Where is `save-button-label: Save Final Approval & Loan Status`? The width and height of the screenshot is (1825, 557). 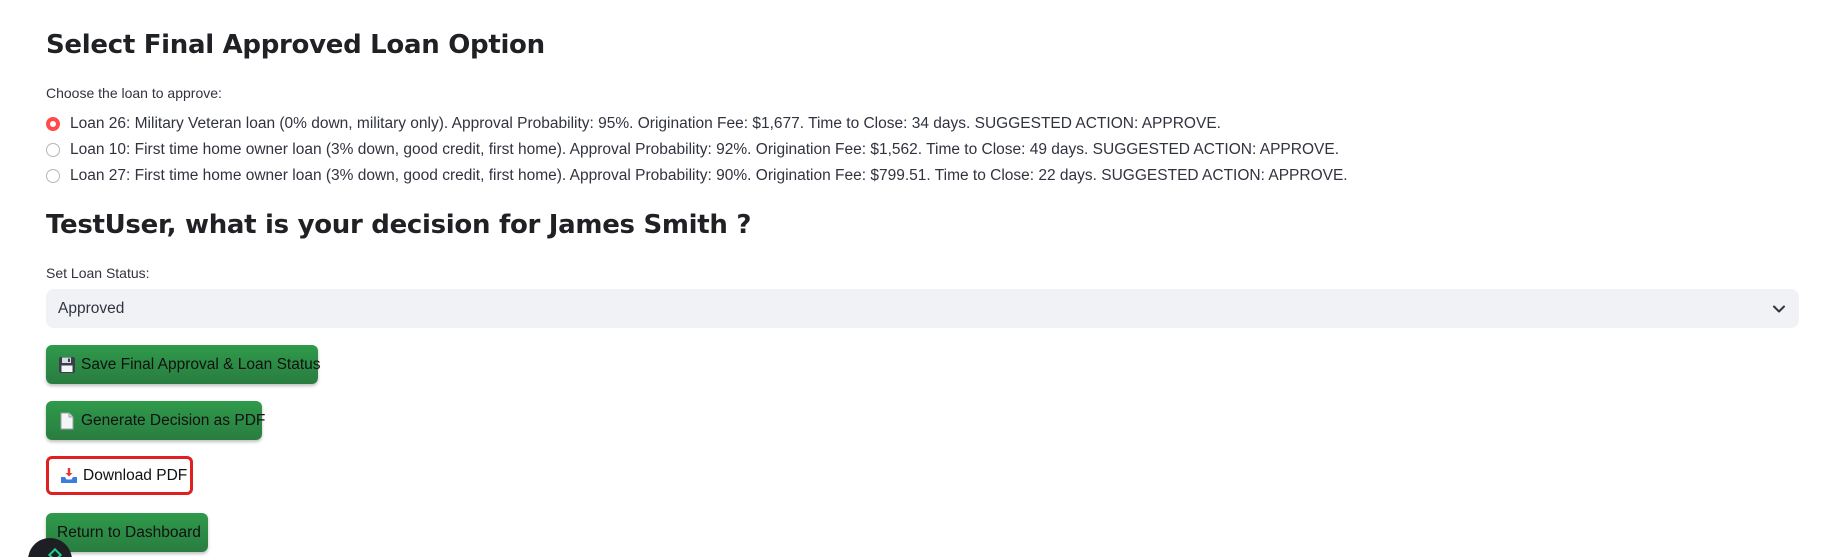
save-button-label: Save Final Approval & Loan Status is located at coordinates (201, 364).